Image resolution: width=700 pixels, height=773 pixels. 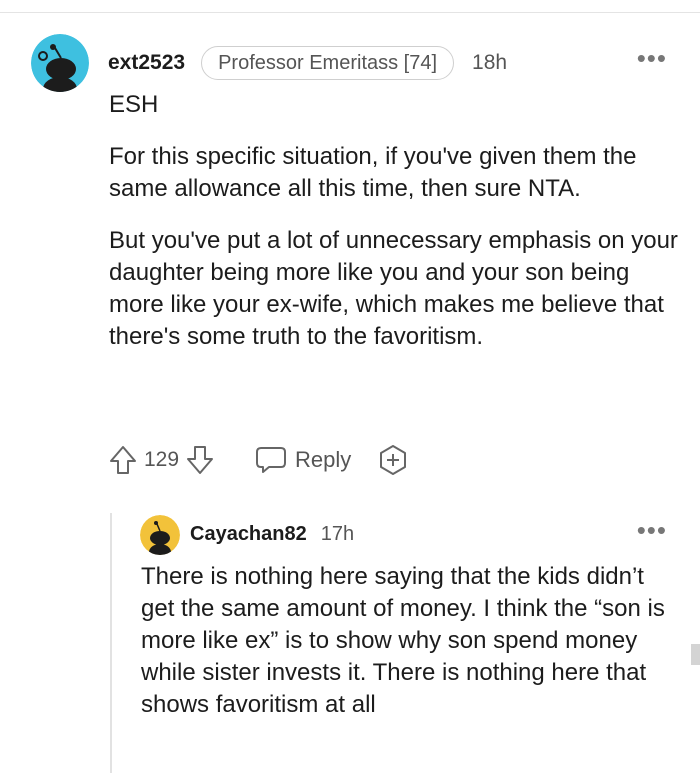 I want to click on vote-score: 129, so click(x=162, y=459).